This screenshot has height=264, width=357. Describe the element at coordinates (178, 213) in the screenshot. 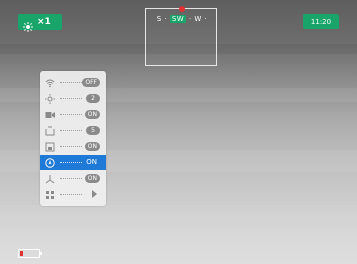

I see `thermal-band` at that location.